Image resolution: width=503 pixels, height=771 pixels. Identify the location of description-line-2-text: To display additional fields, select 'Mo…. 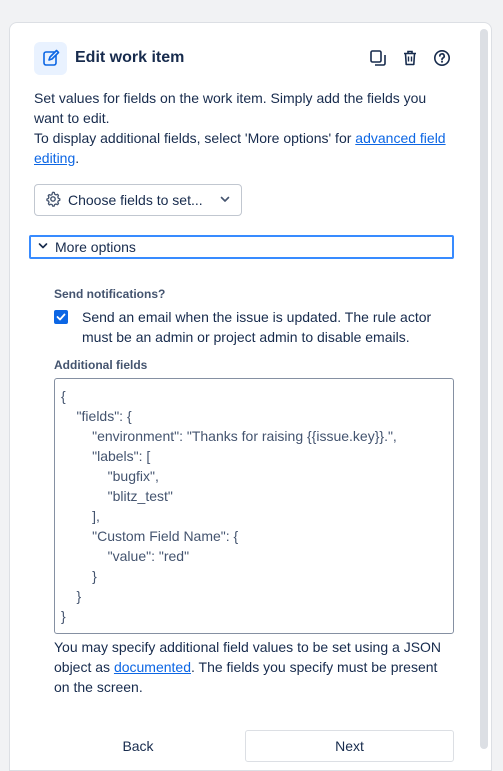
(195, 138).